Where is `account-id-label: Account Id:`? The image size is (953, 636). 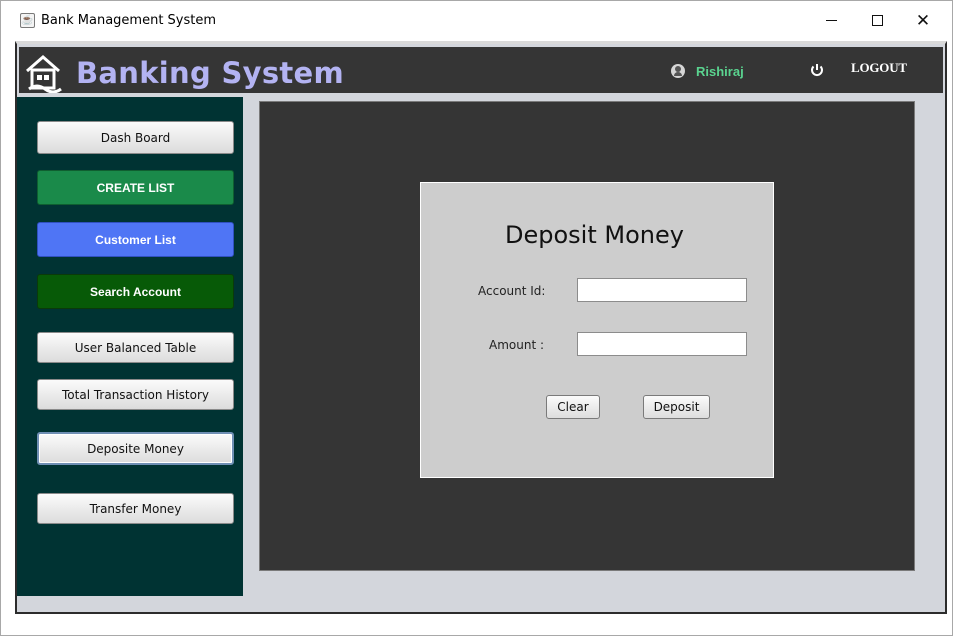
account-id-label: Account Id: is located at coordinates (512, 291).